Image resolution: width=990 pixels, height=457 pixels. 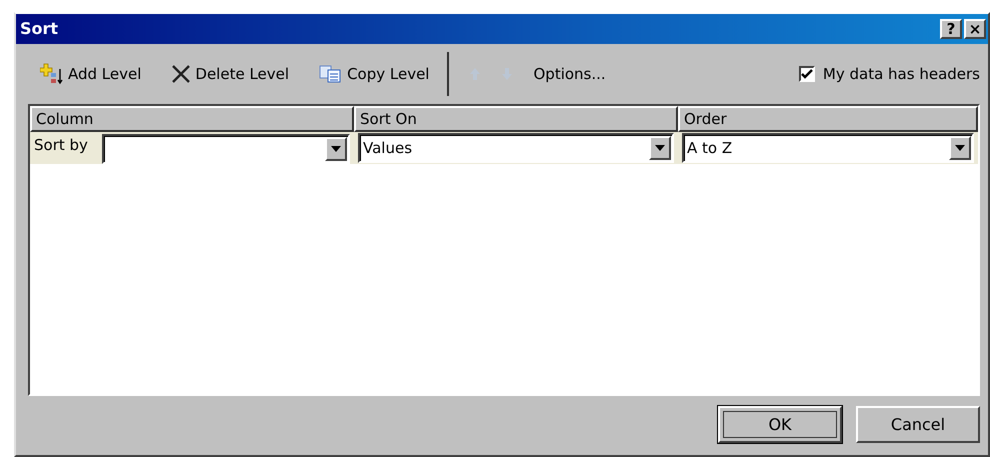 What do you see at coordinates (516, 148) in the screenshot?
I see `dropdown: Values` at bounding box center [516, 148].